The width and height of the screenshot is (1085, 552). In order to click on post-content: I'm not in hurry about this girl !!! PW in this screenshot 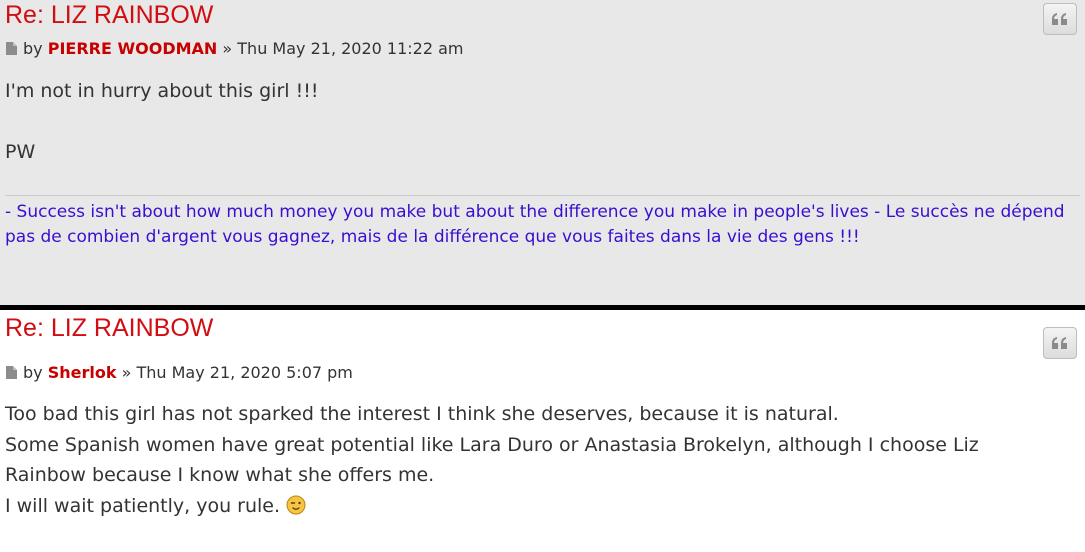, I will do `click(161, 122)`.